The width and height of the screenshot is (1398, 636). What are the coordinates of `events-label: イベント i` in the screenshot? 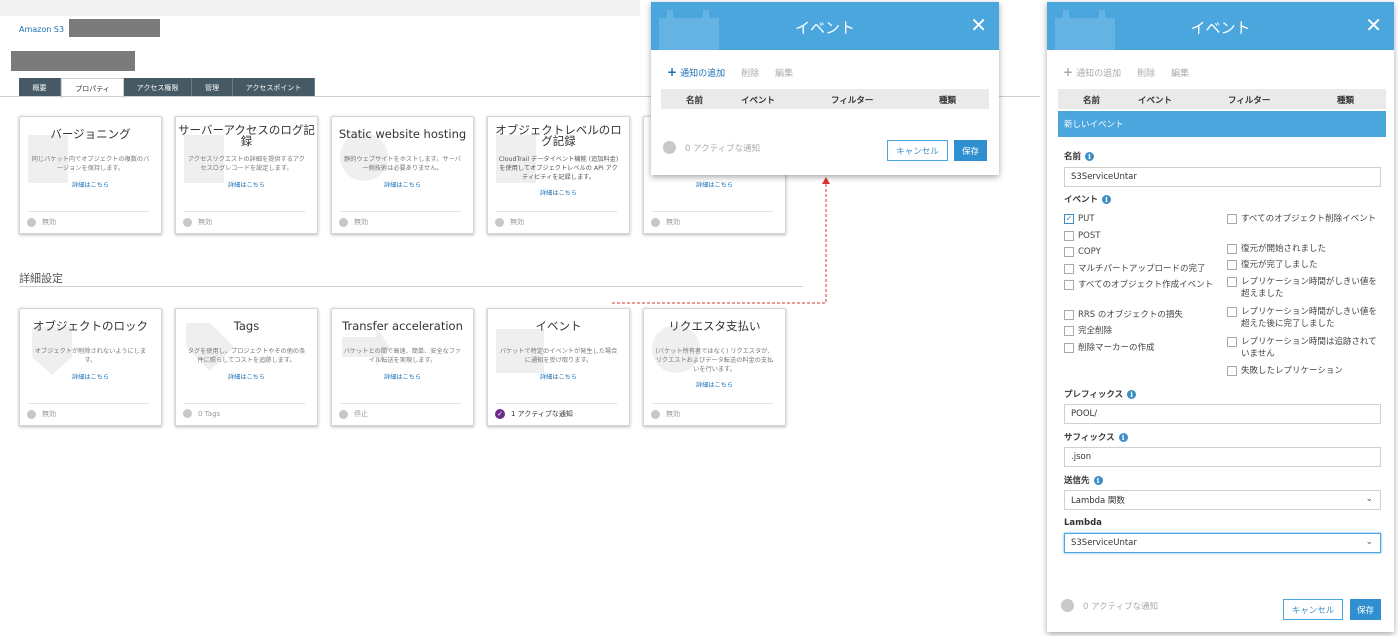 It's located at (1088, 199).